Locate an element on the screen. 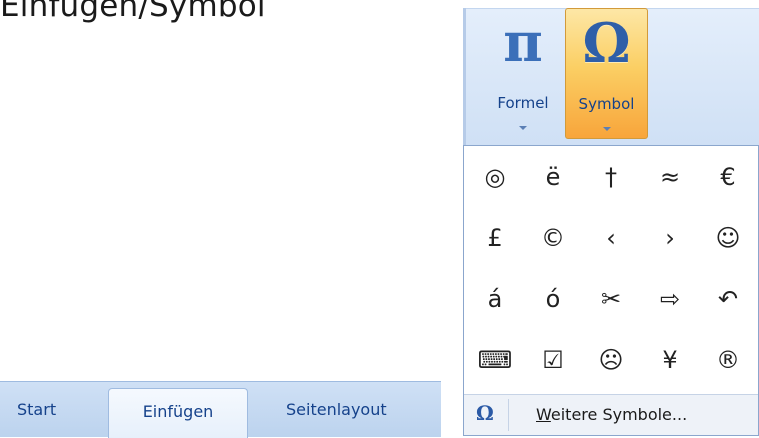  tab-start: Start is located at coordinates (36, 409).